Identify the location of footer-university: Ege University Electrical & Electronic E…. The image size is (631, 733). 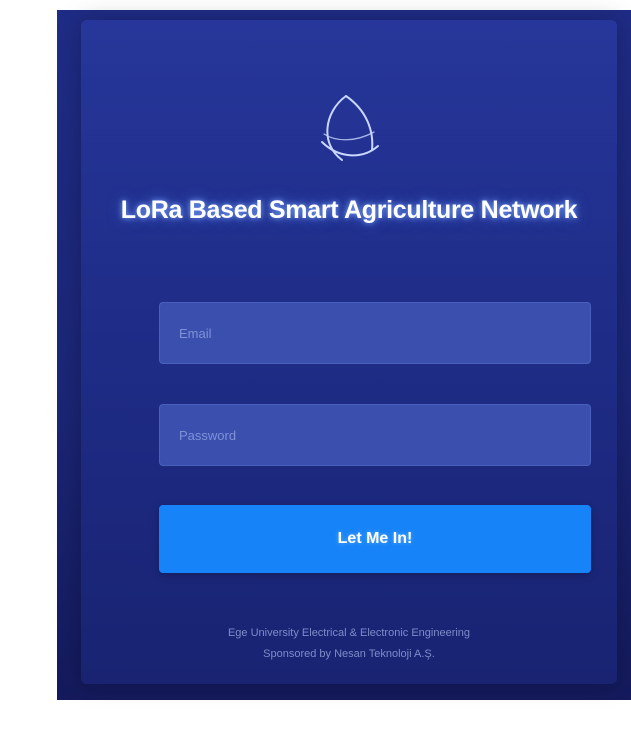
(349, 633).